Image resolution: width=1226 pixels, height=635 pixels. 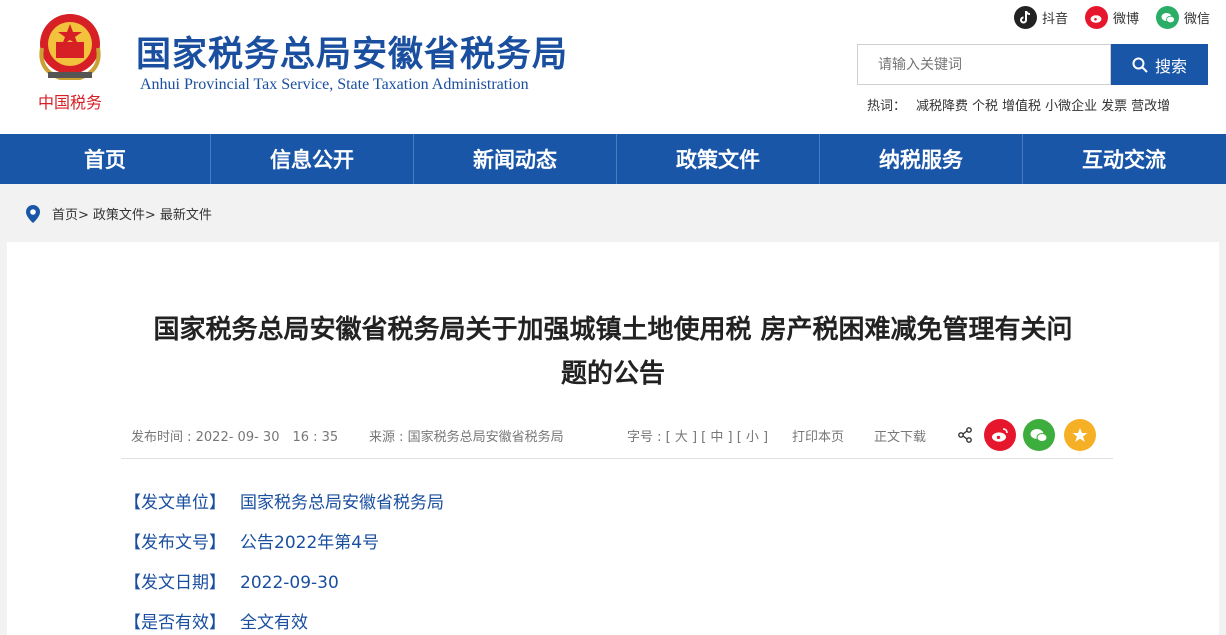 What do you see at coordinates (1140, 65) in the screenshot?
I see `search-icon` at bounding box center [1140, 65].